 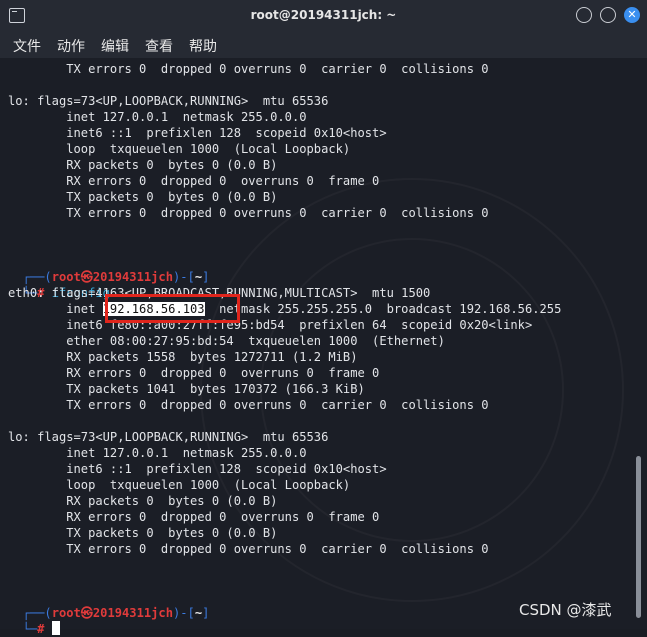 What do you see at coordinates (172, 308) in the screenshot?
I see `ip-highlight-box` at bounding box center [172, 308].